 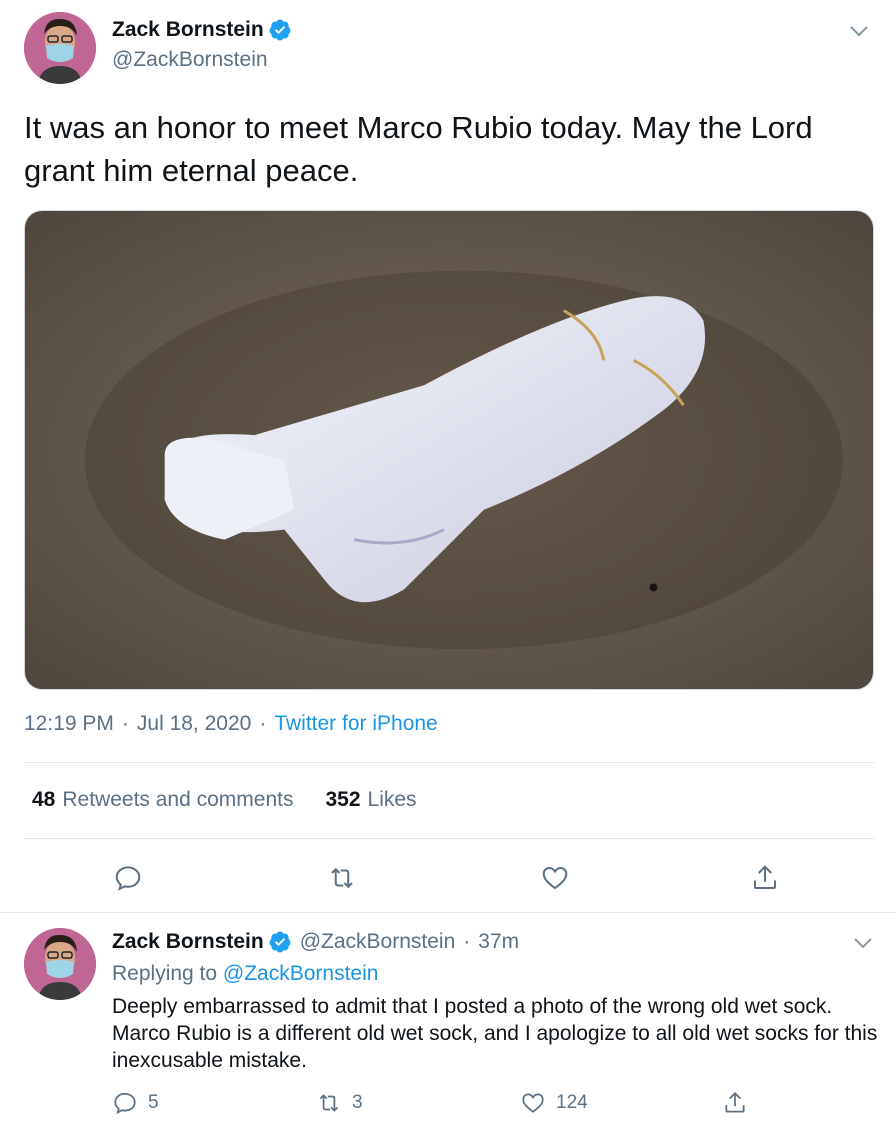 I want to click on likes-stat: 352 Likes, so click(x=370, y=800).